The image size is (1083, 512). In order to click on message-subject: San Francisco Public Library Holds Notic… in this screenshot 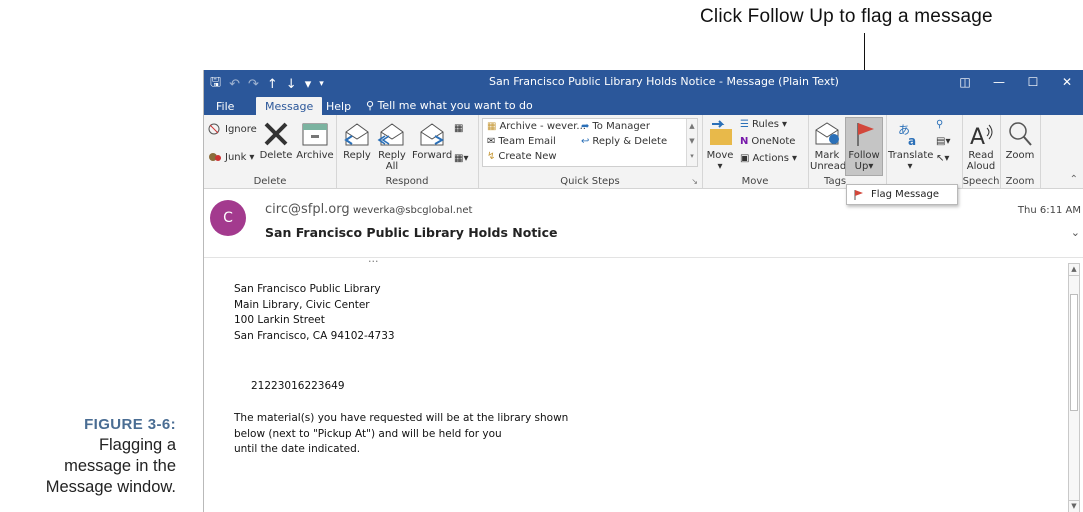, I will do `click(411, 232)`.